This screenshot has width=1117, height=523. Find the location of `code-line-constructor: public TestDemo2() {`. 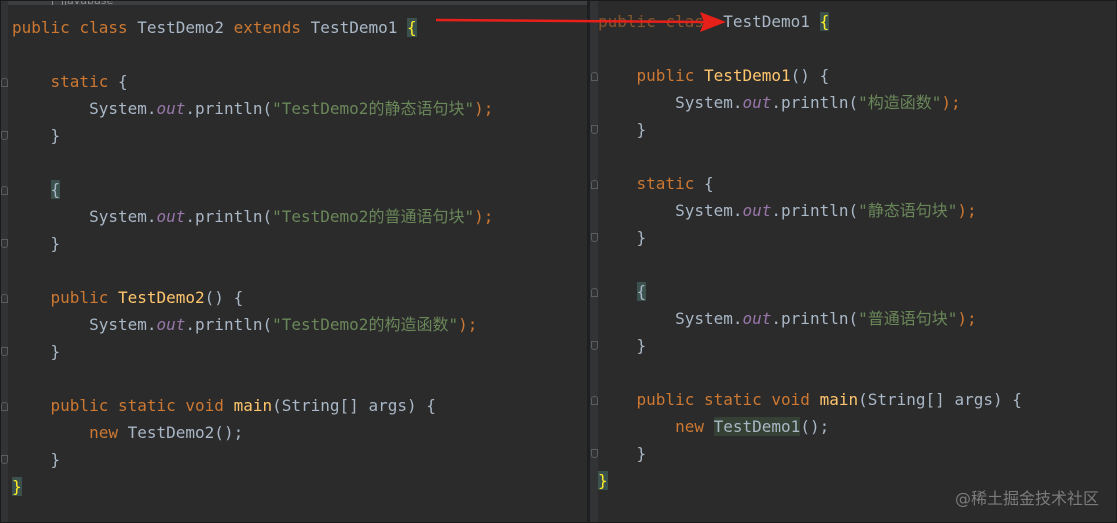

code-line-constructor: public TestDemo2() { is located at coordinates (128, 297).